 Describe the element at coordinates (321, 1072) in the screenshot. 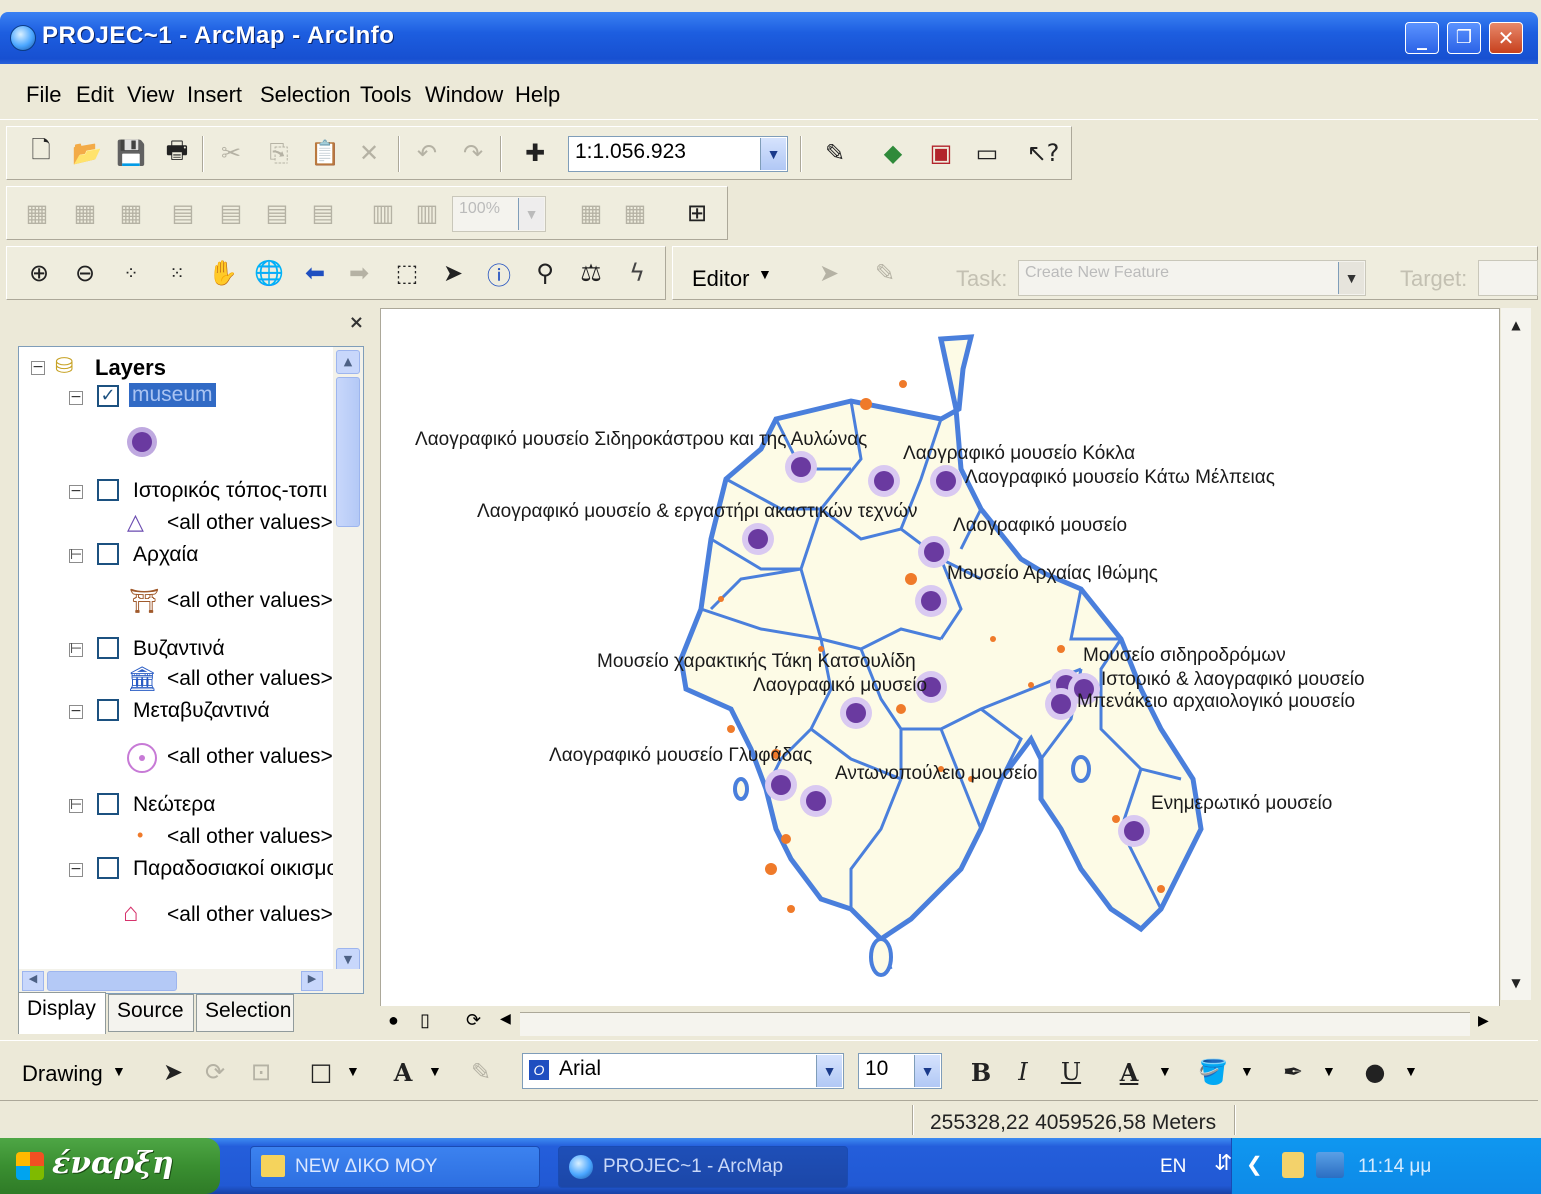

I see `rectangle-icon: □` at that location.